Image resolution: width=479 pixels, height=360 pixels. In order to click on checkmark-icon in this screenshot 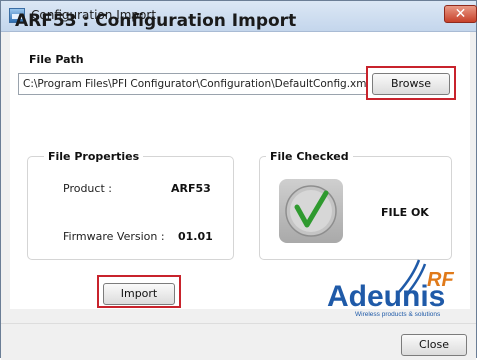, I will do `click(311, 211)`.